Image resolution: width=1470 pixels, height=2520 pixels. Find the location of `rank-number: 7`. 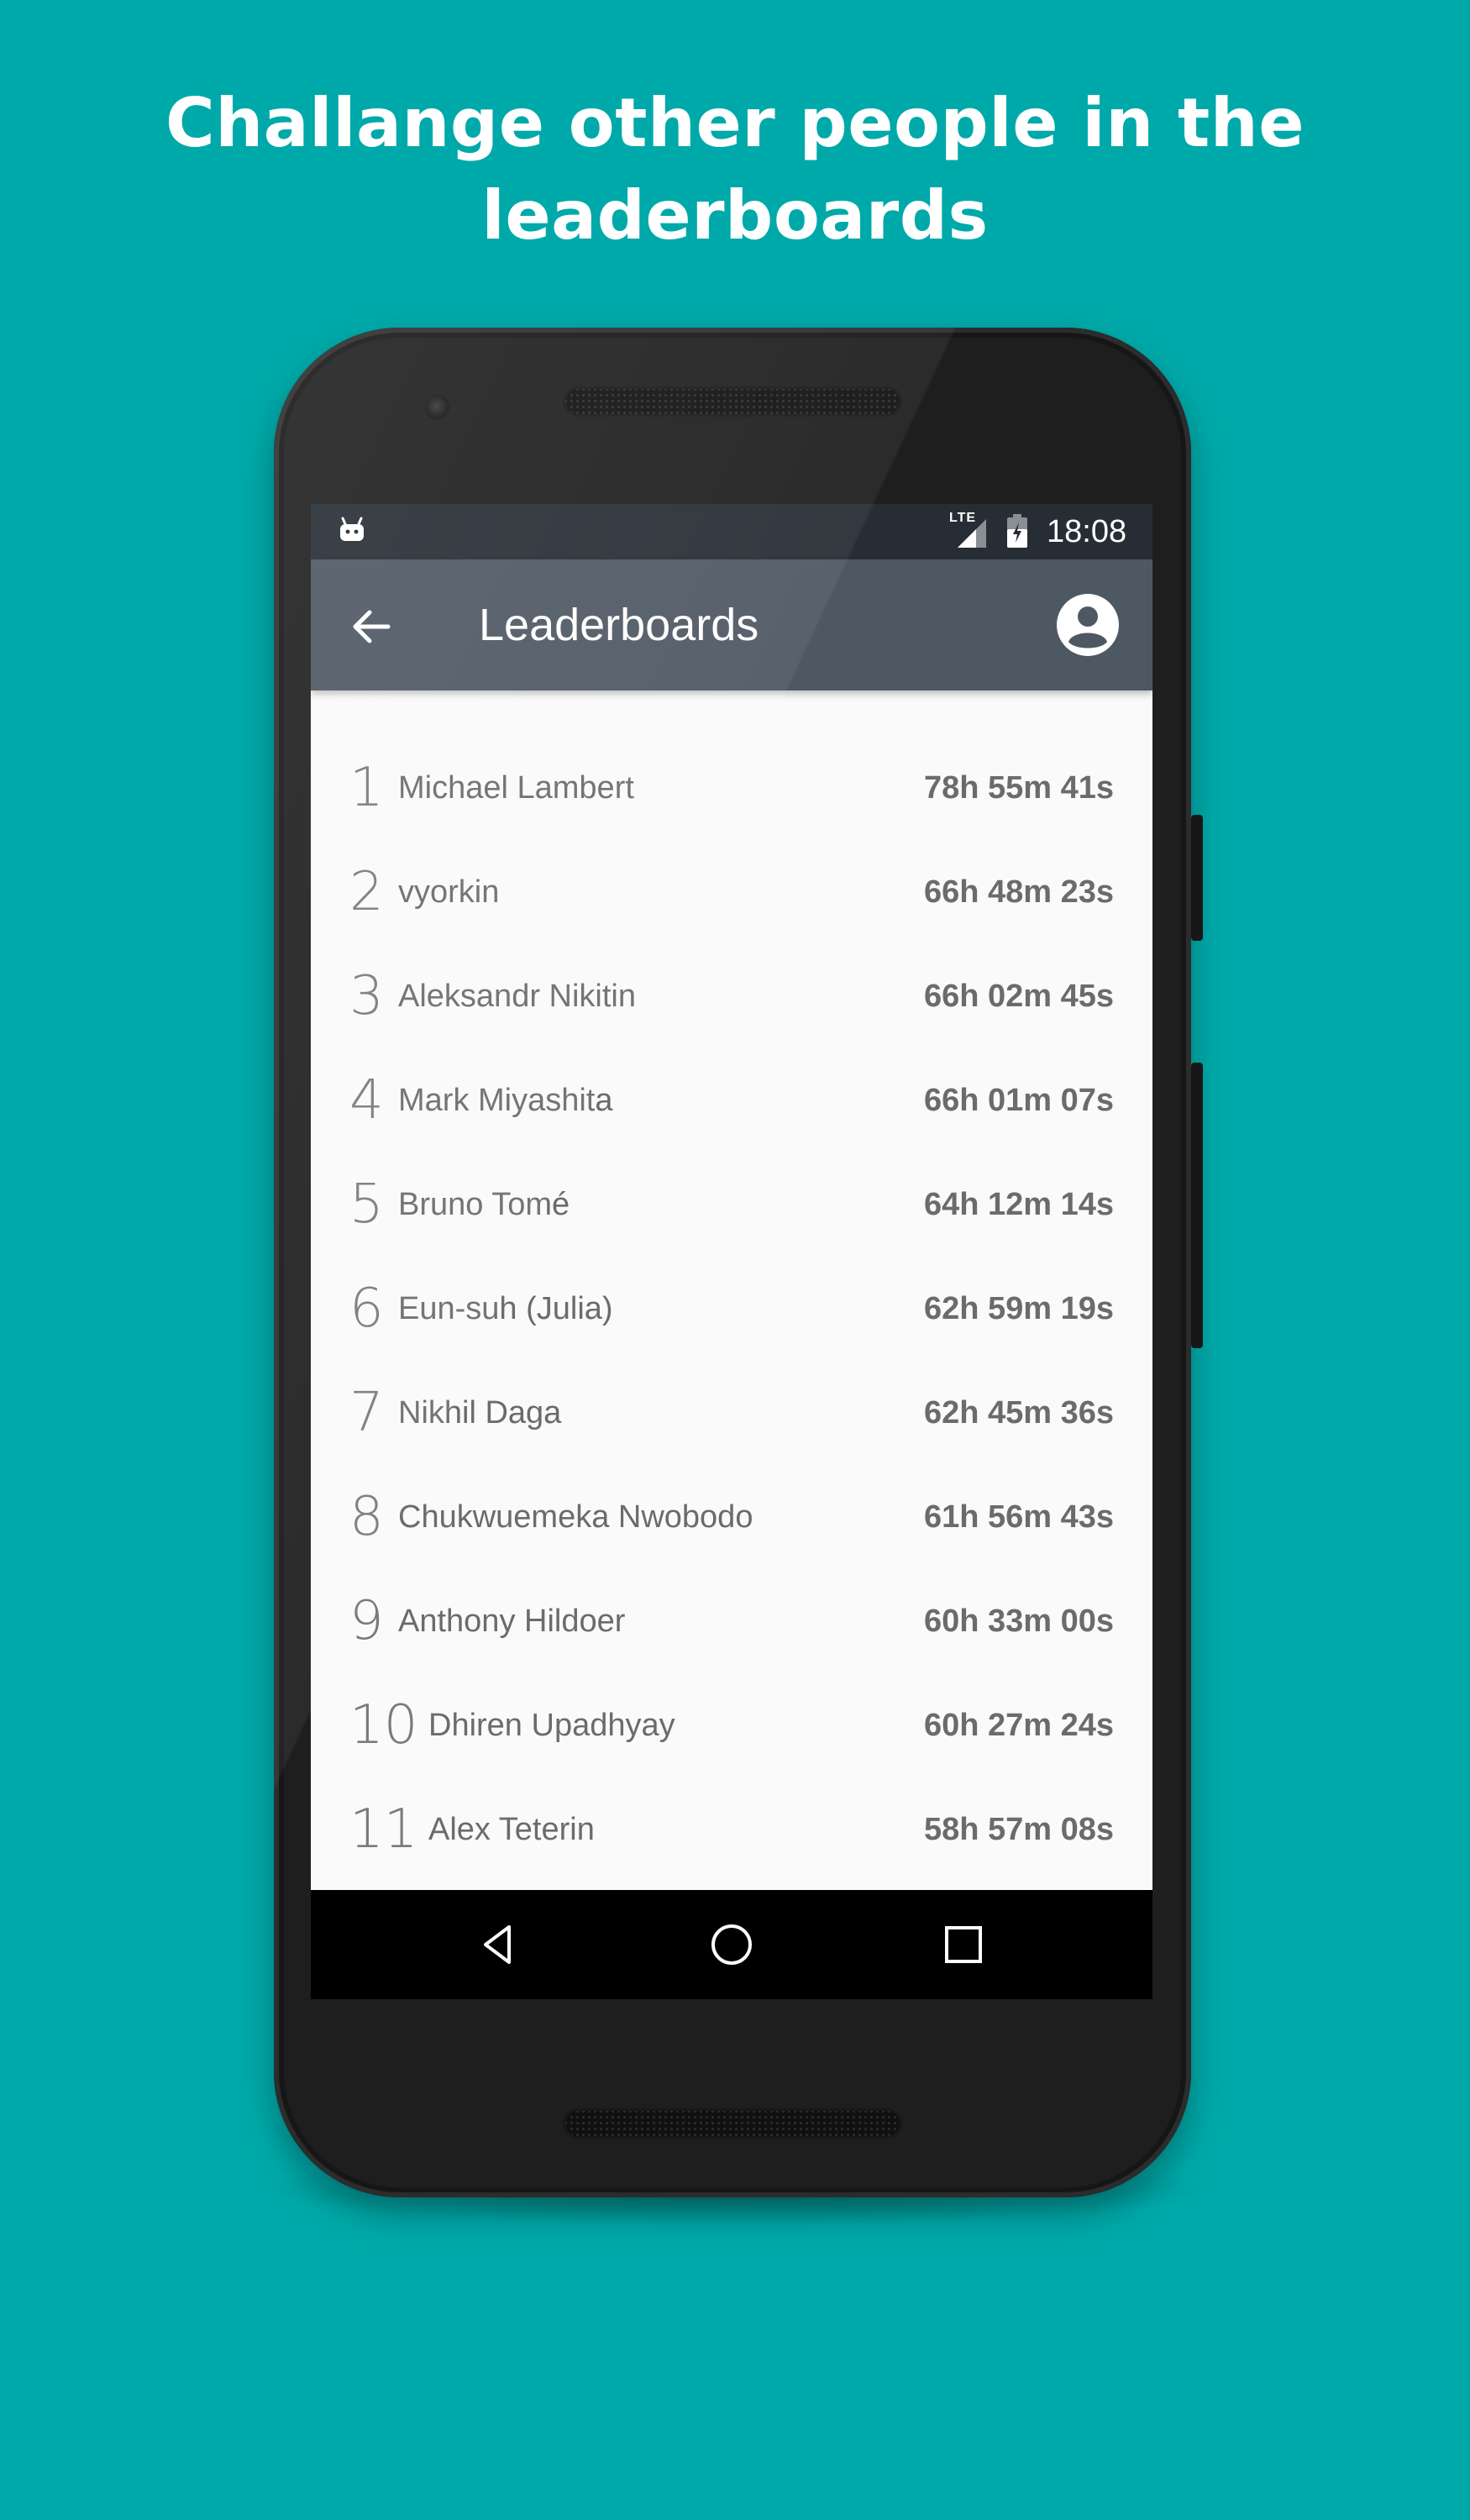

rank-number: 7 is located at coordinates (366, 1413).